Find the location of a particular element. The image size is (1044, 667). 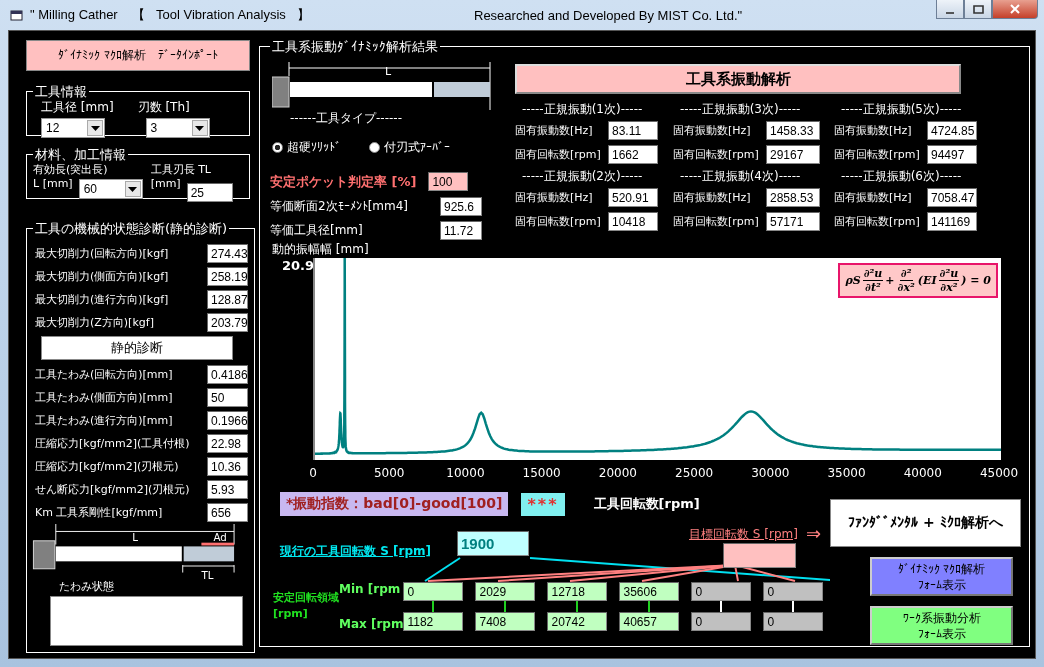

input-field: 22.98 is located at coordinates (227, 443).